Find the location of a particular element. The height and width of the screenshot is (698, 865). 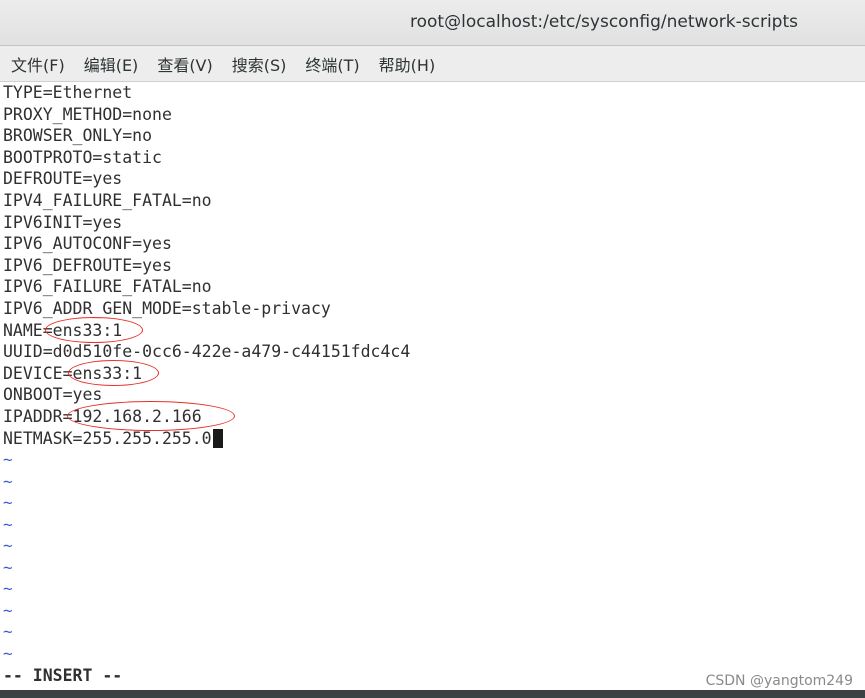

annotation-circle-ipaddr is located at coordinates (151, 416).